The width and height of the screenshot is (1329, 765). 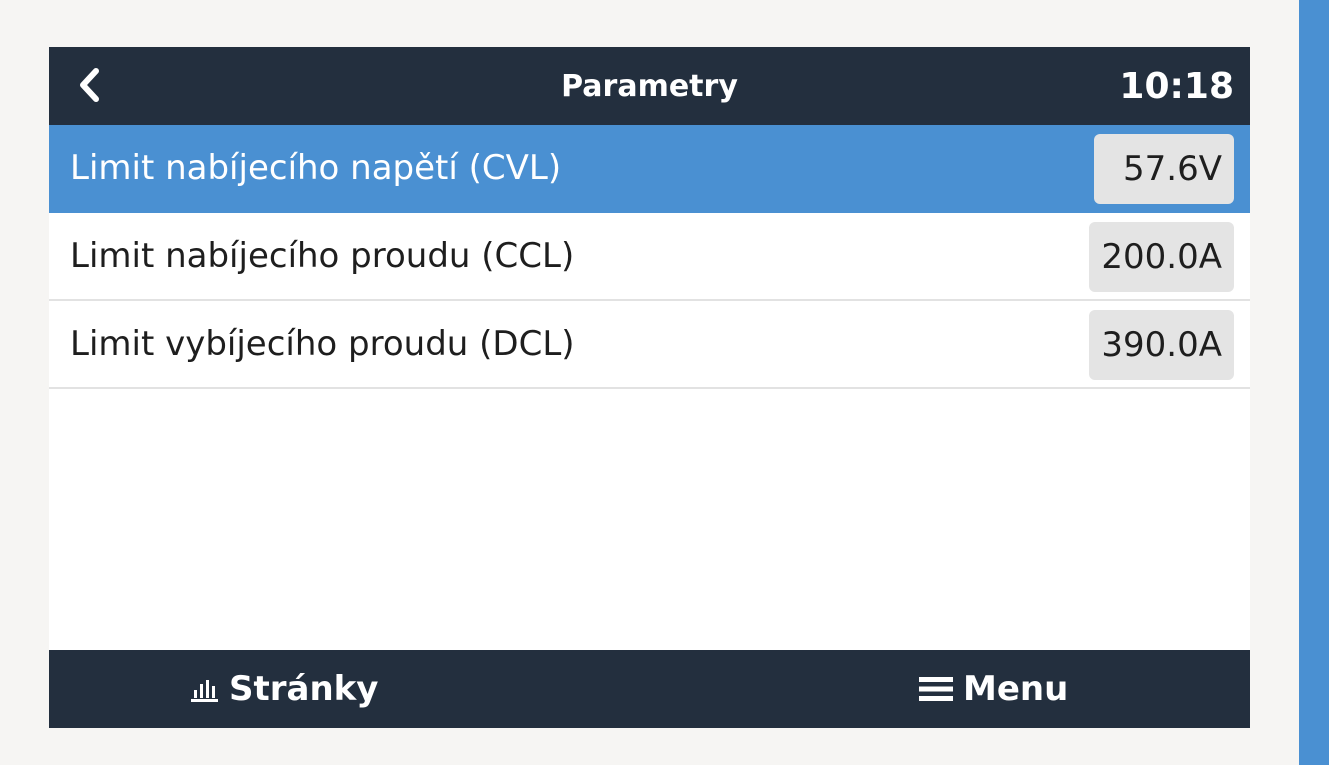 I want to click on row-label: Limit nabíjecího napětí (CVL), so click(x=316, y=168).